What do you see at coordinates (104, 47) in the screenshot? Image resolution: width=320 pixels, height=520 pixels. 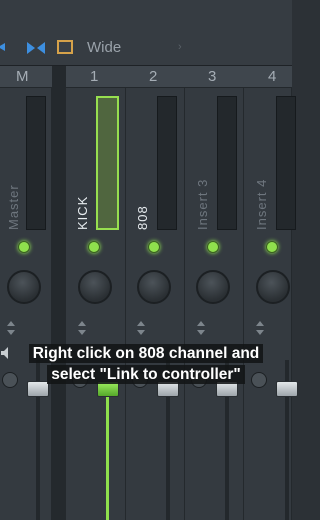 I see `view-mode-label: Wide` at bounding box center [104, 47].